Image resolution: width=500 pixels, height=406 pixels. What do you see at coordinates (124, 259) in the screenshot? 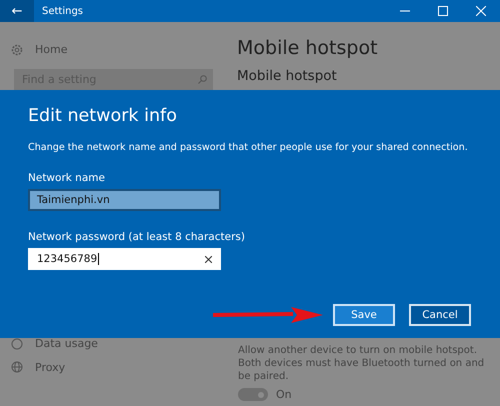
I see `input-field: 123456789` at bounding box center [124, 259].